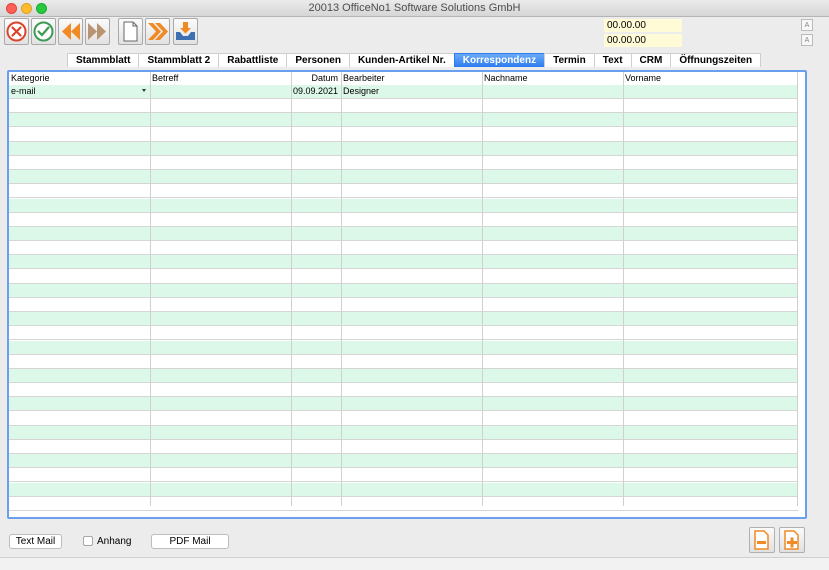 The image size is (829, 570). Describe the element at coordinates (651, 60) in the screenshot. I see `tab-crm: CRM` at that location.